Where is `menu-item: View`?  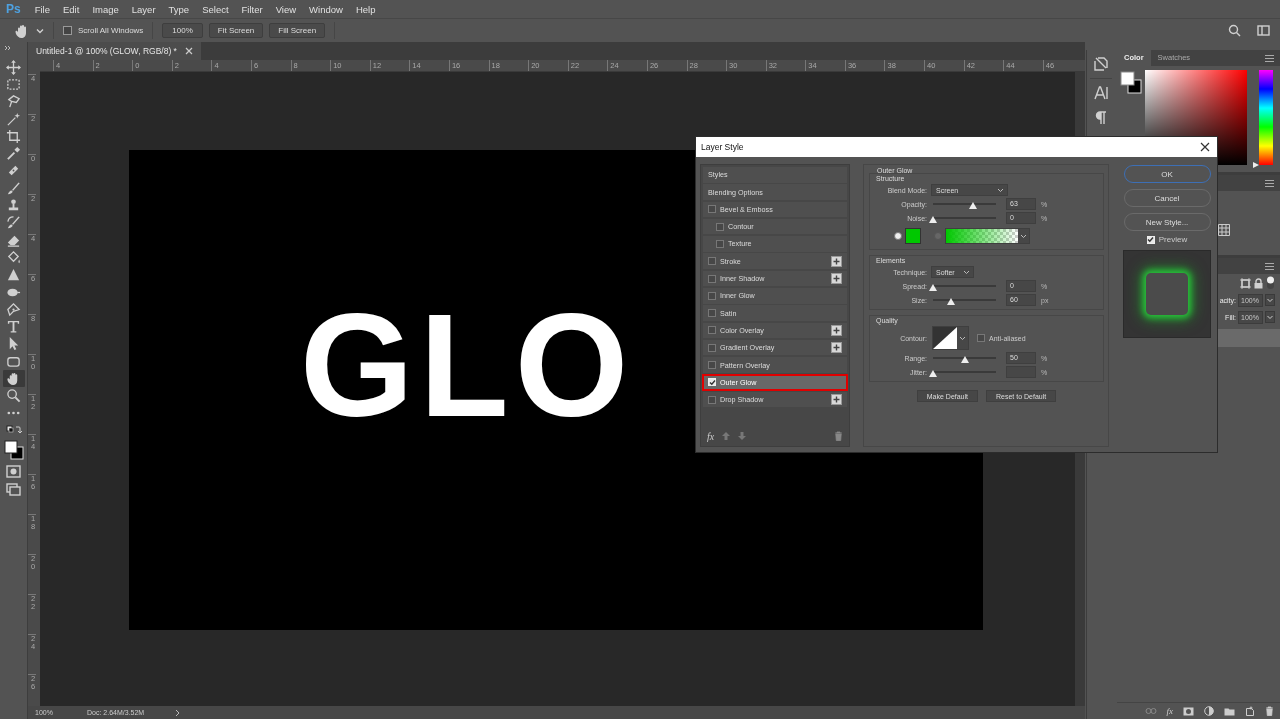 menu-item: View is located at coordinates (286, 9).